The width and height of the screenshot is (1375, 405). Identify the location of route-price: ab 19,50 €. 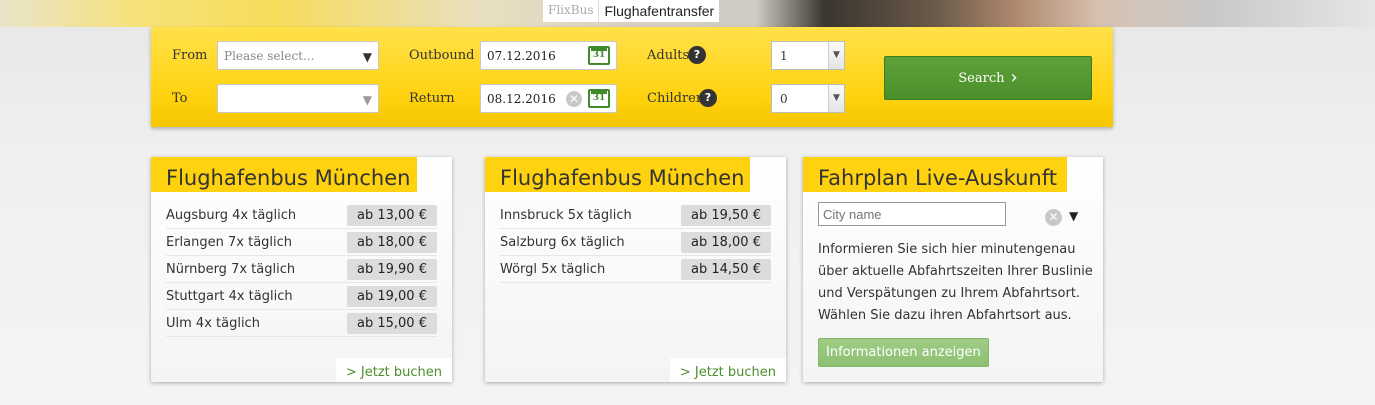
(726, 215).